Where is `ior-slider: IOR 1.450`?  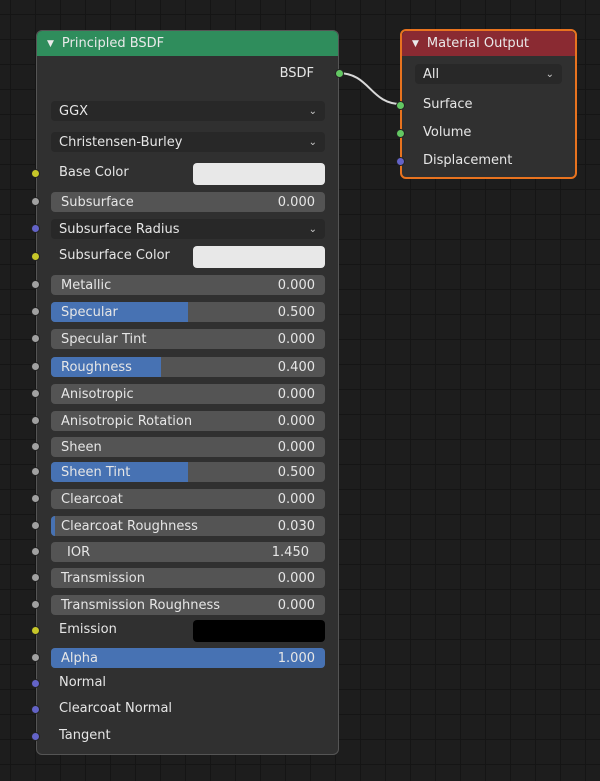
ior-slider: IOR 1.450 is located at coordinates (188, 552).